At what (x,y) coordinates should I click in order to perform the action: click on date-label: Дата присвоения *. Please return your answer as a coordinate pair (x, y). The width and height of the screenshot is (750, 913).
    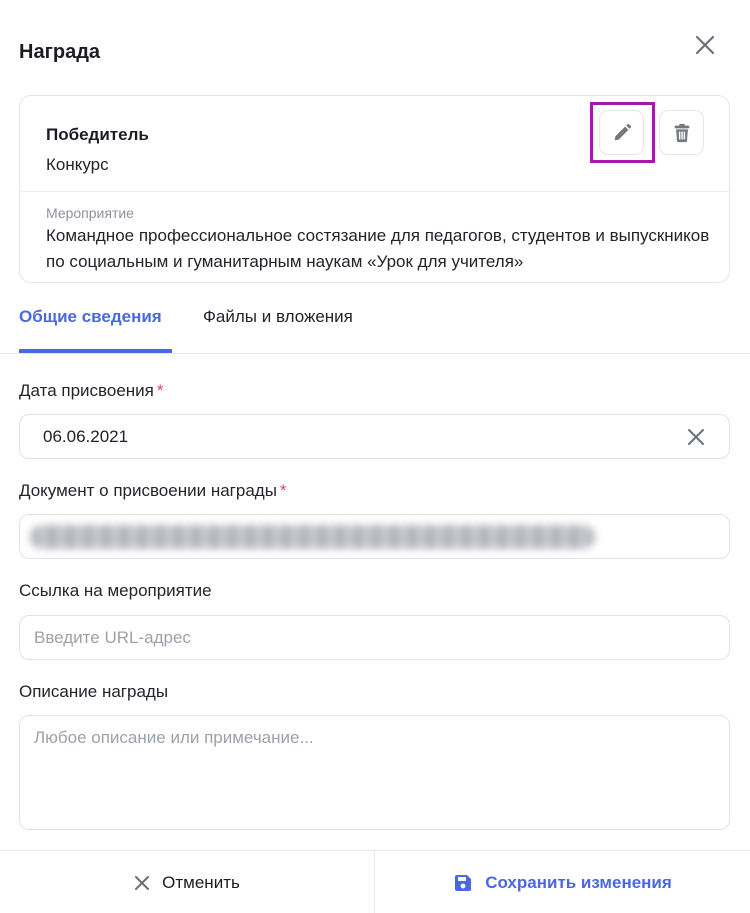
    Looking at the image, I should click on (91, 391).